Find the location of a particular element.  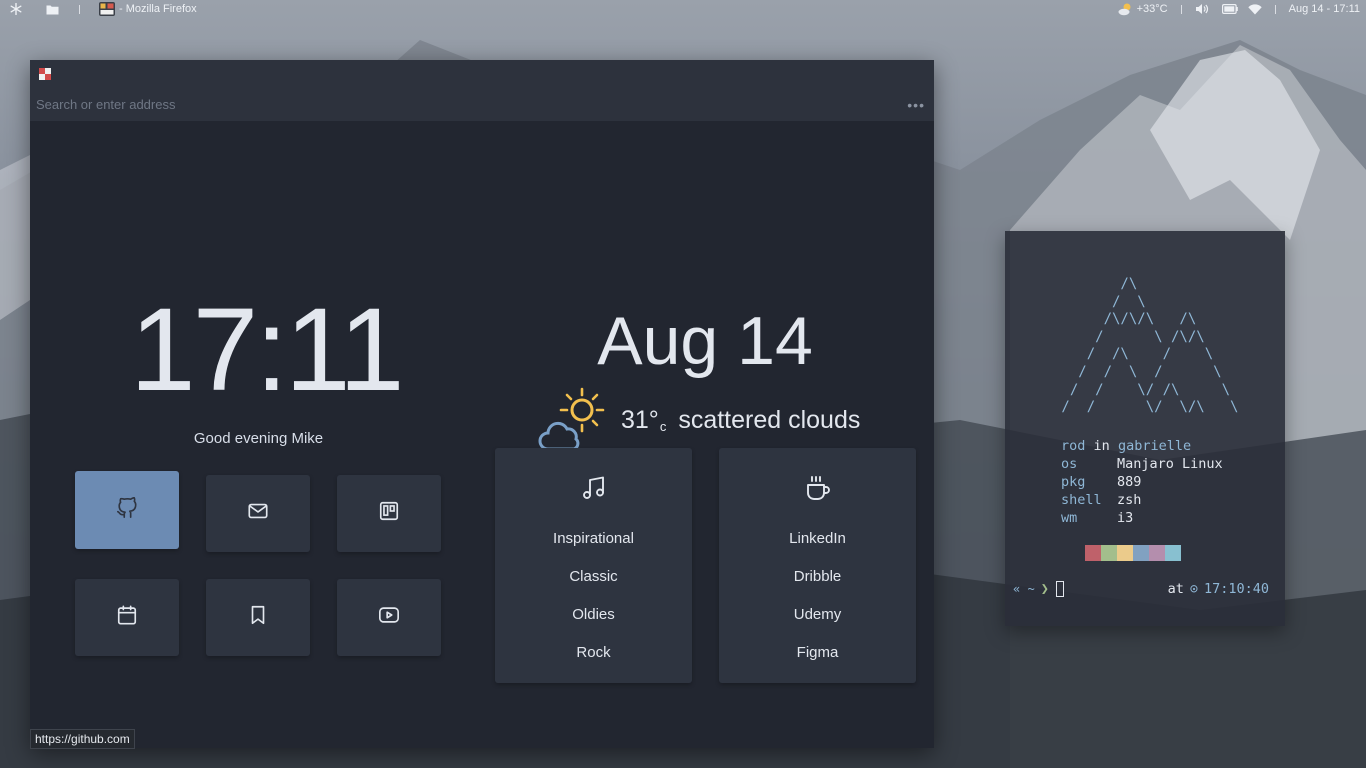

ellipsis-icon: ••• is located at coordinates (917, 105).